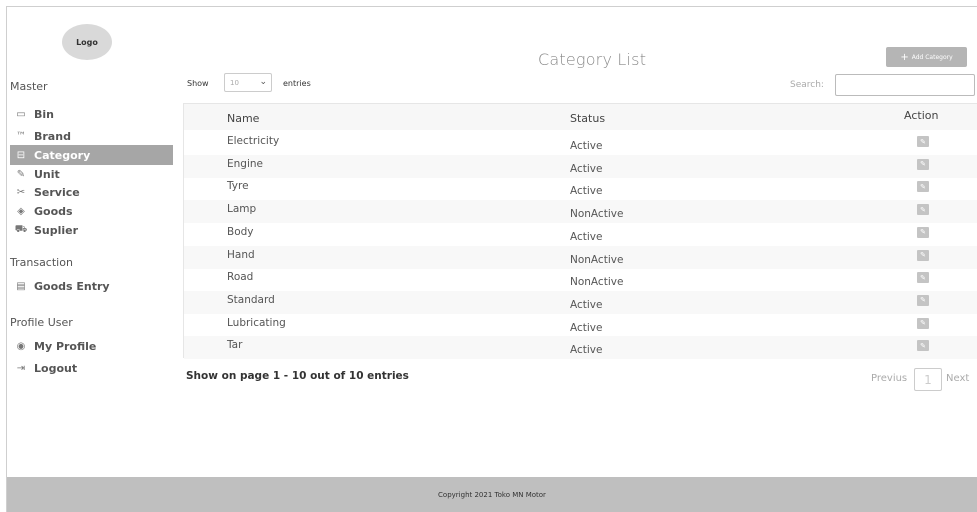 The height and width of the screenshot is (512, 977). I want to click on sidebar-item-logout: ⇥ Logout, so click(91, 368).